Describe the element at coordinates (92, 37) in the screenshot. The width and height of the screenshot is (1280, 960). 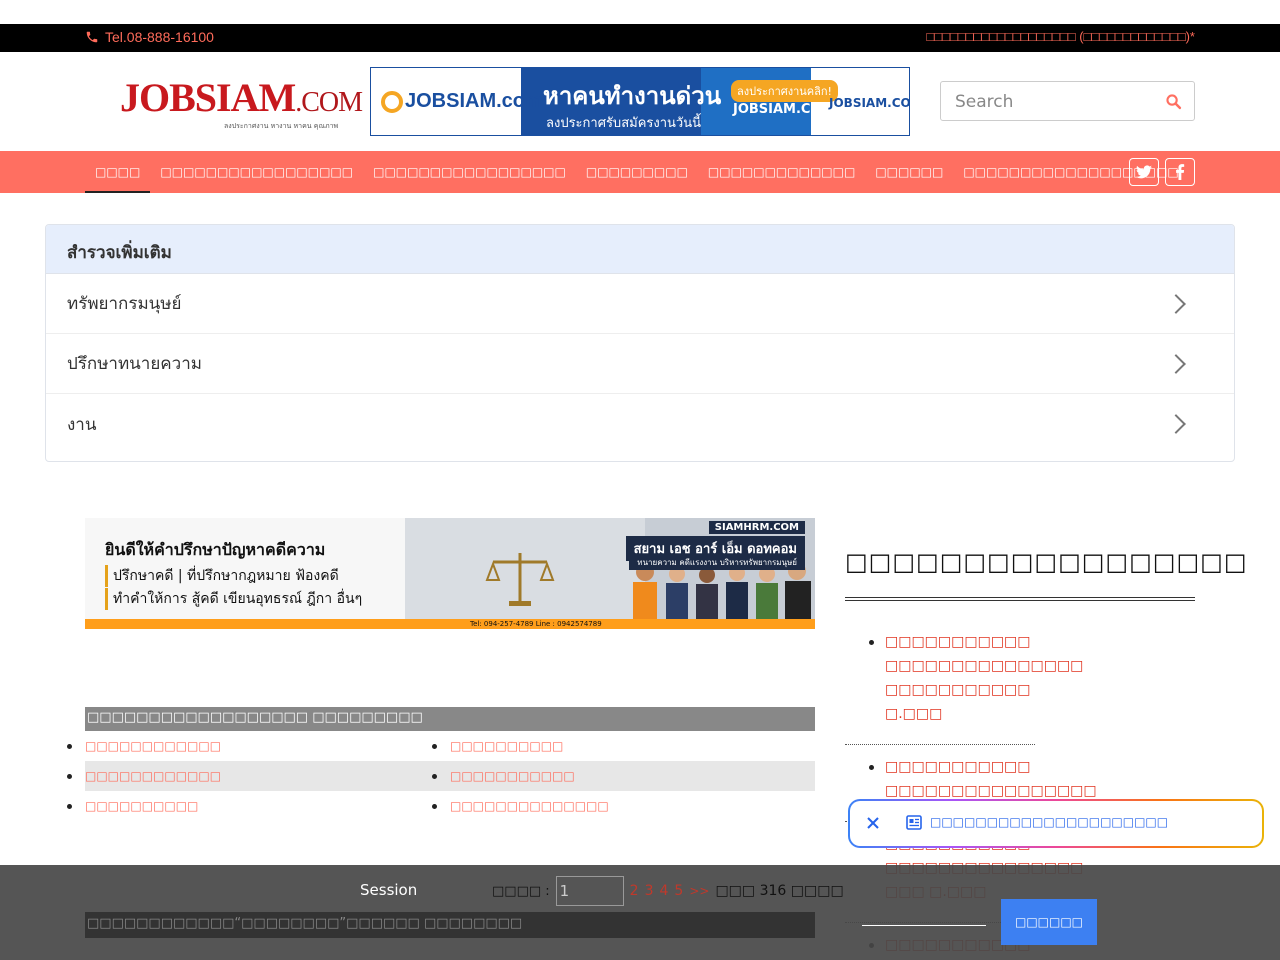
I see `phone-icon` at that location.